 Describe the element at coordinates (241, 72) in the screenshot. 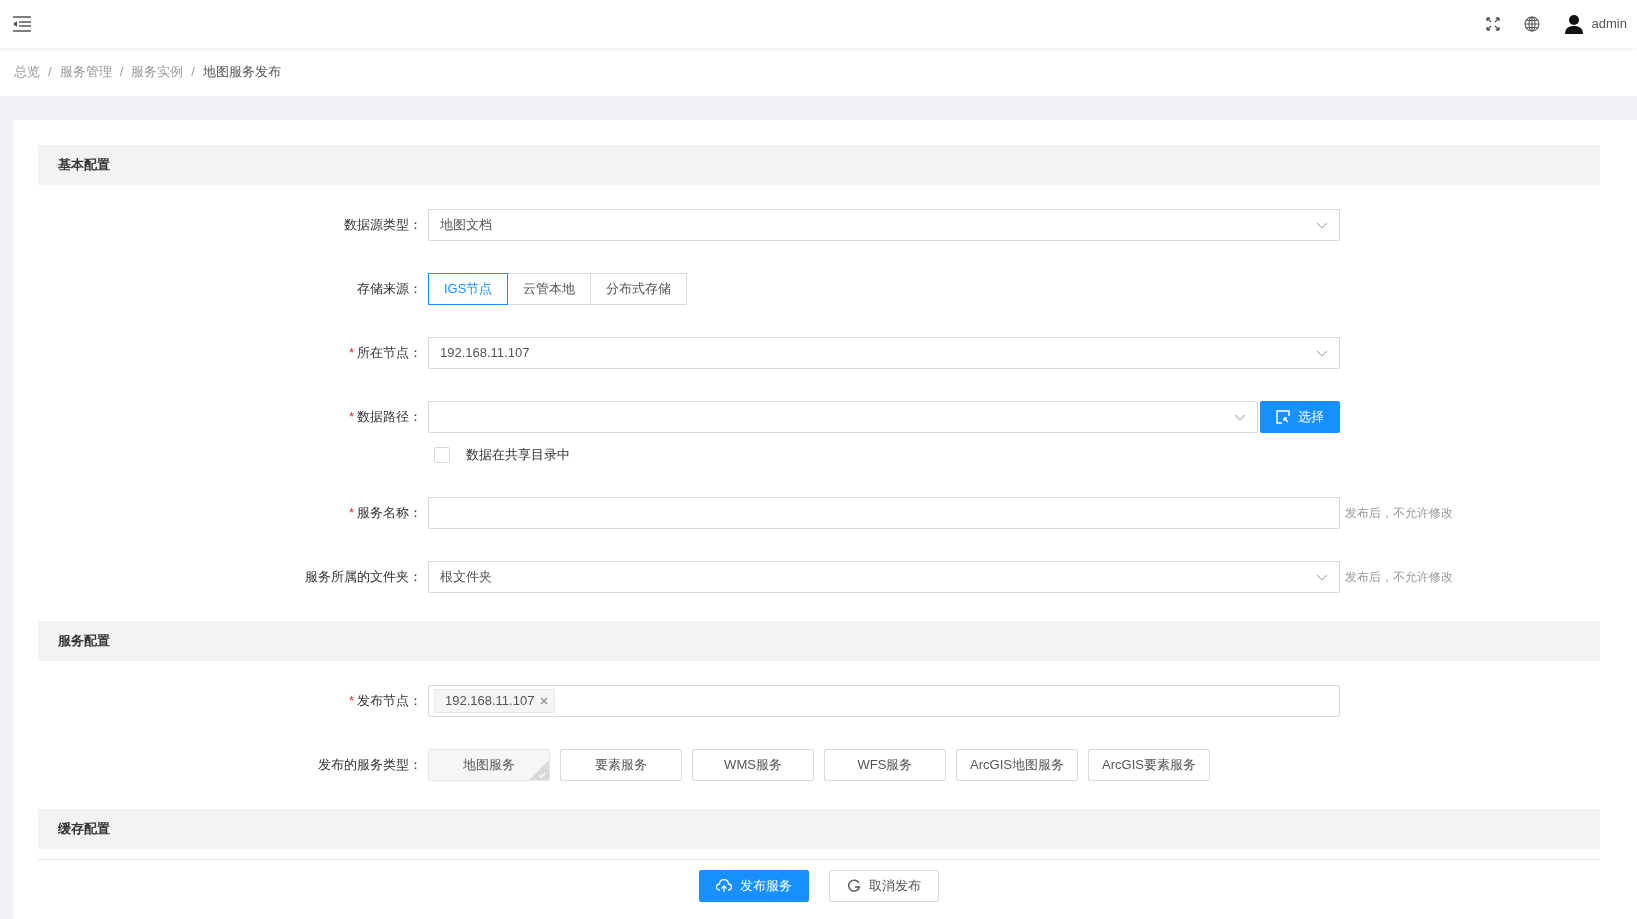

I see `breadcrumb-item: 地图服务发布` at that location.